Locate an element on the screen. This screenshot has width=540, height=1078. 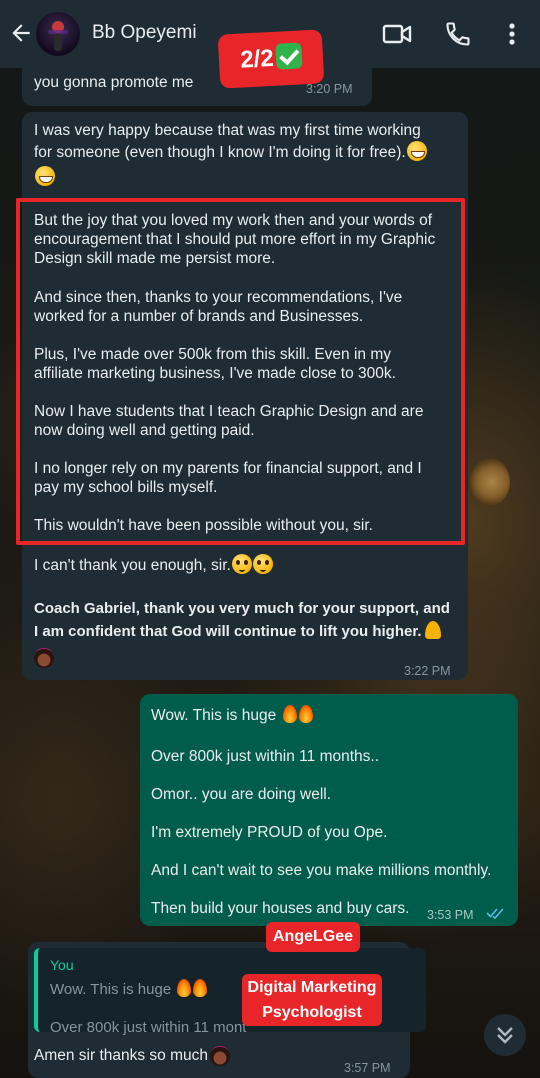
page-indicator-sticker: 2/2 is located at coordinates (271, 59).